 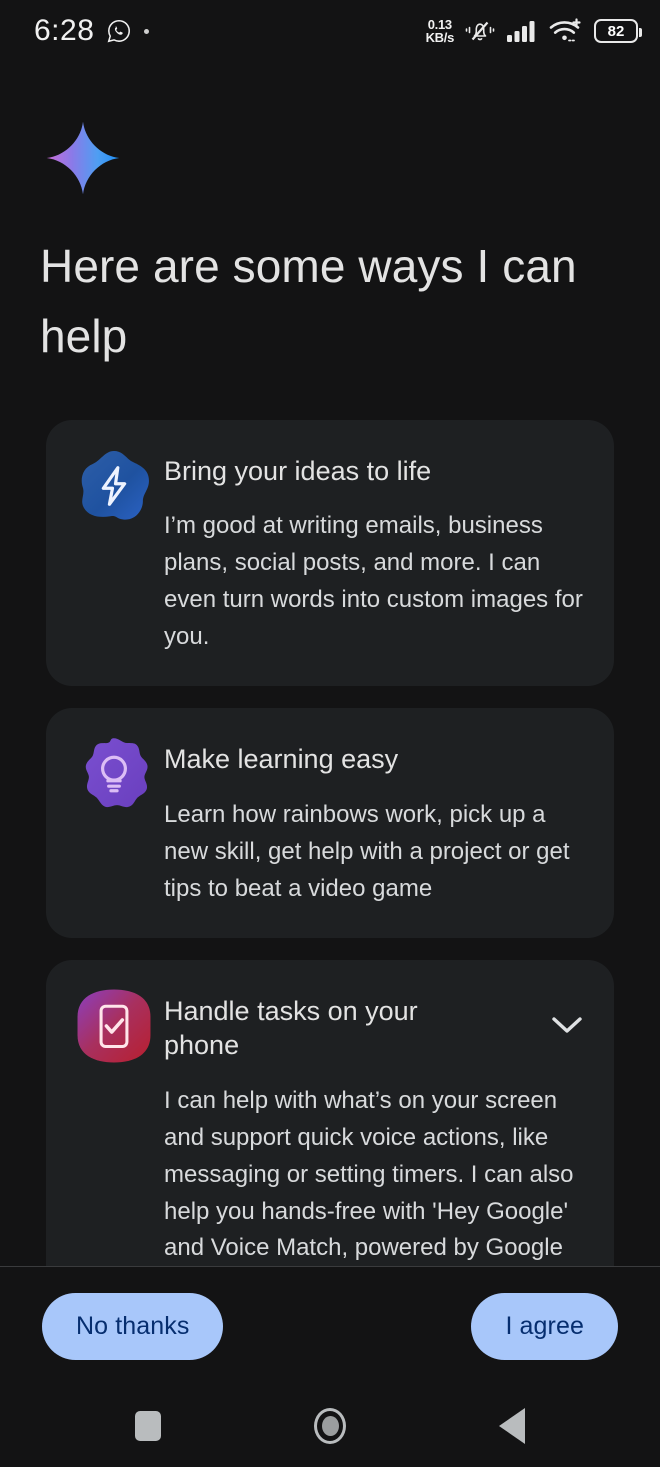 I want to click on wifi-plus-icon, so click(x=566, y=31).